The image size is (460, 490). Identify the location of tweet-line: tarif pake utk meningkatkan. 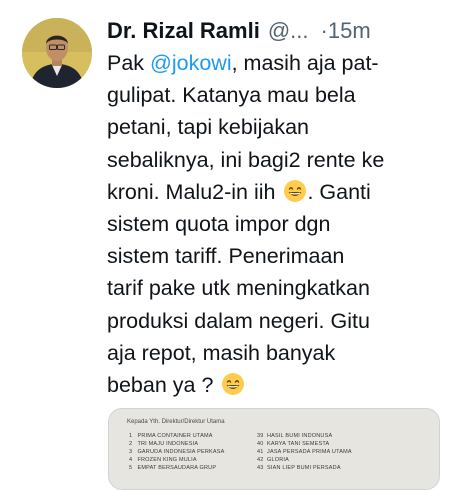
(238, 288).